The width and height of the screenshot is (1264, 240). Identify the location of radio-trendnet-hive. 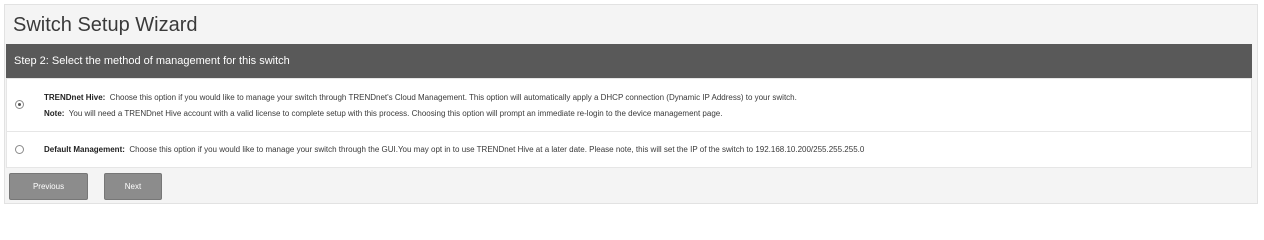
(19, 104).